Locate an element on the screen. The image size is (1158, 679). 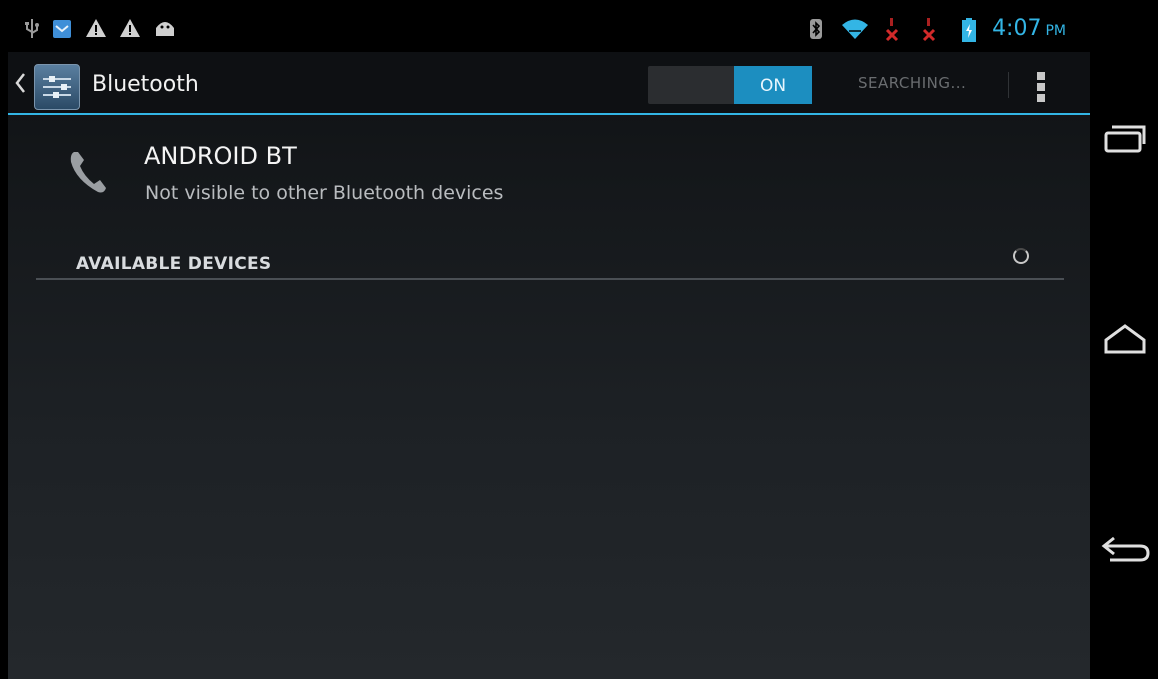
recent-apps-icon is located at coordinates (1125, 140).